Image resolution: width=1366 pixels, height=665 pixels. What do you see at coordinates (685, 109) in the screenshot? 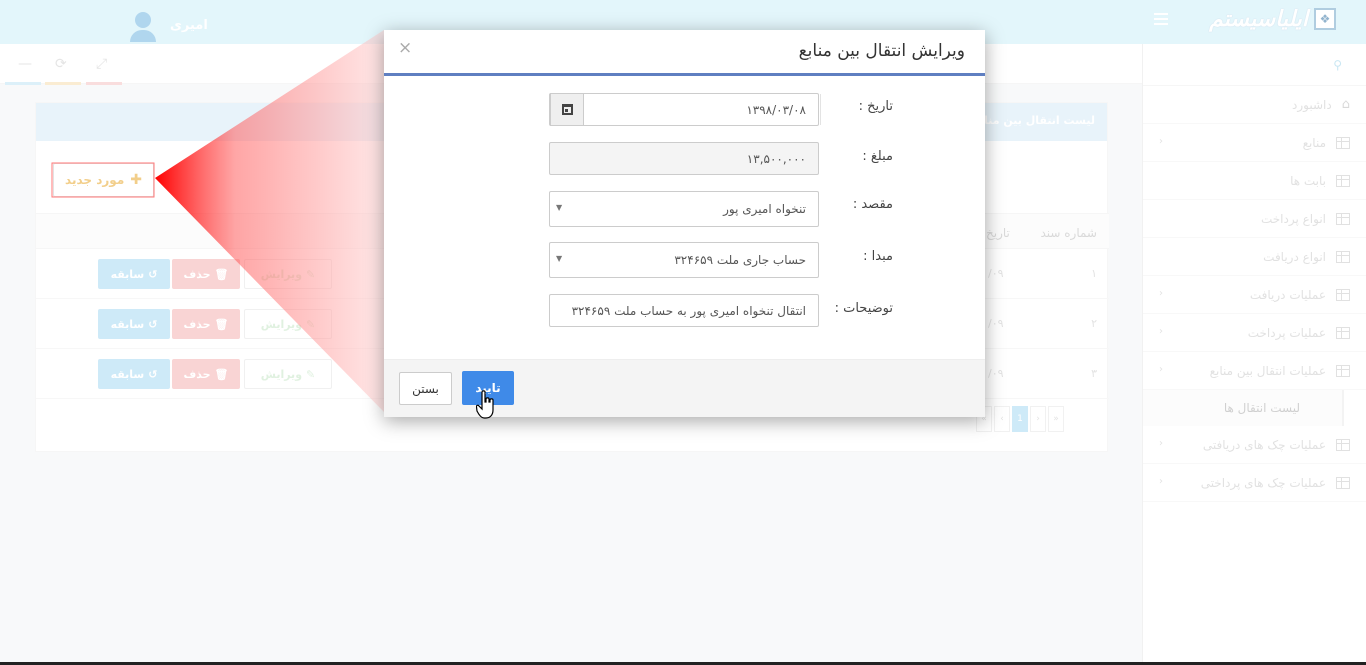
I see `date-field: ۱۳۹۸/۰۳/۰۸` at bounding box center [685, 109].